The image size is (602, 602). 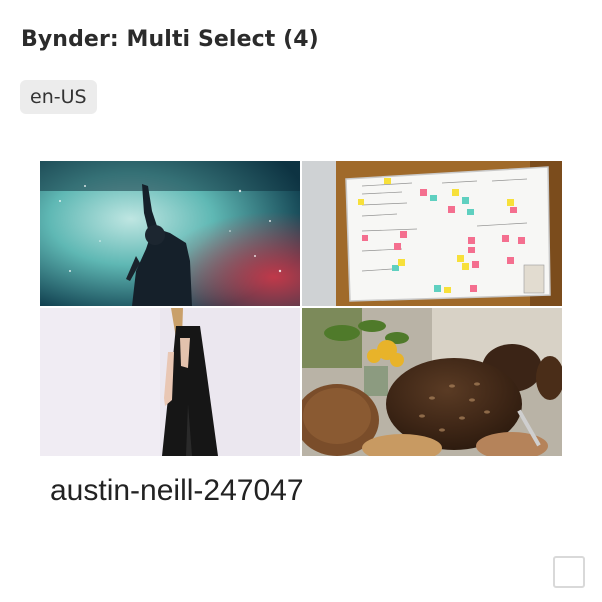 I want to click on locale-badge: en-US, so click(x=58, y=97).